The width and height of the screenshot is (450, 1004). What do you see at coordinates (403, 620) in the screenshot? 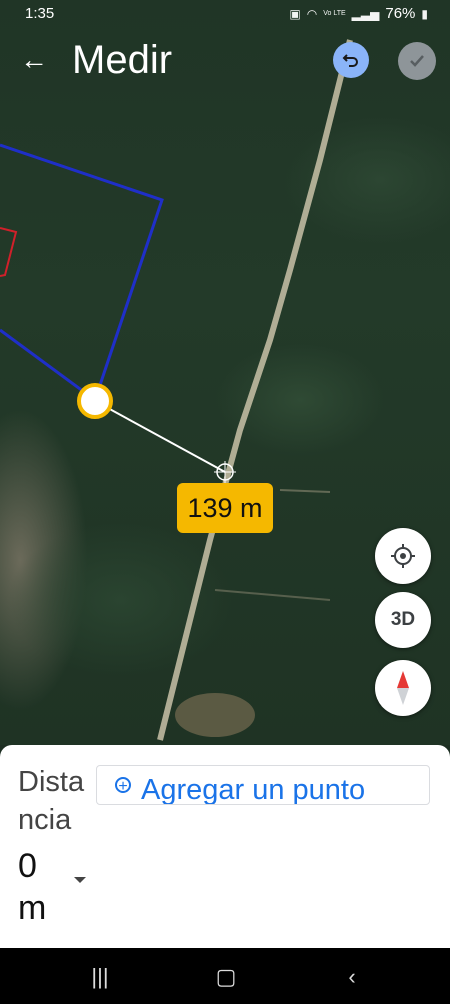
I see `3d-toggle-button: 3D` at bounding box center [403, 620].